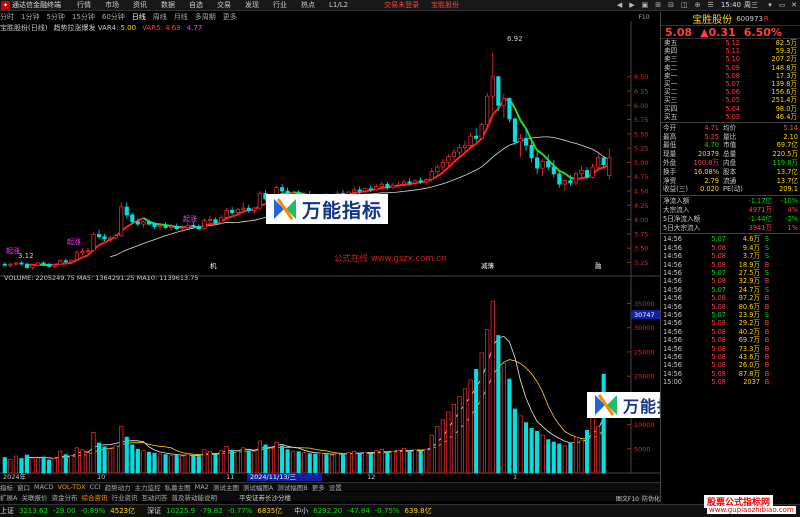 The height and width of the screenshot is (517, 800). I want to click on tick-row: 14:56 5.08 40.2万 B, so click(730, 332).